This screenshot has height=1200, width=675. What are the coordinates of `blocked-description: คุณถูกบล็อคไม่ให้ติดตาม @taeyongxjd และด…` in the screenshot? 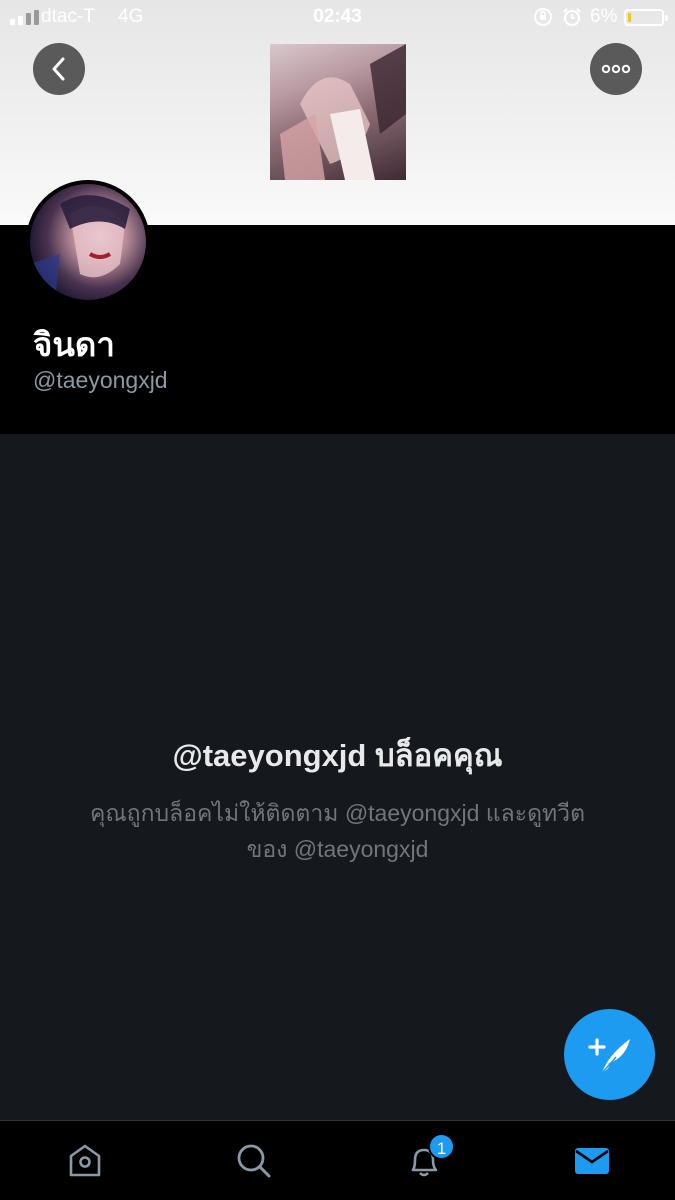 It's located at (337, 831).